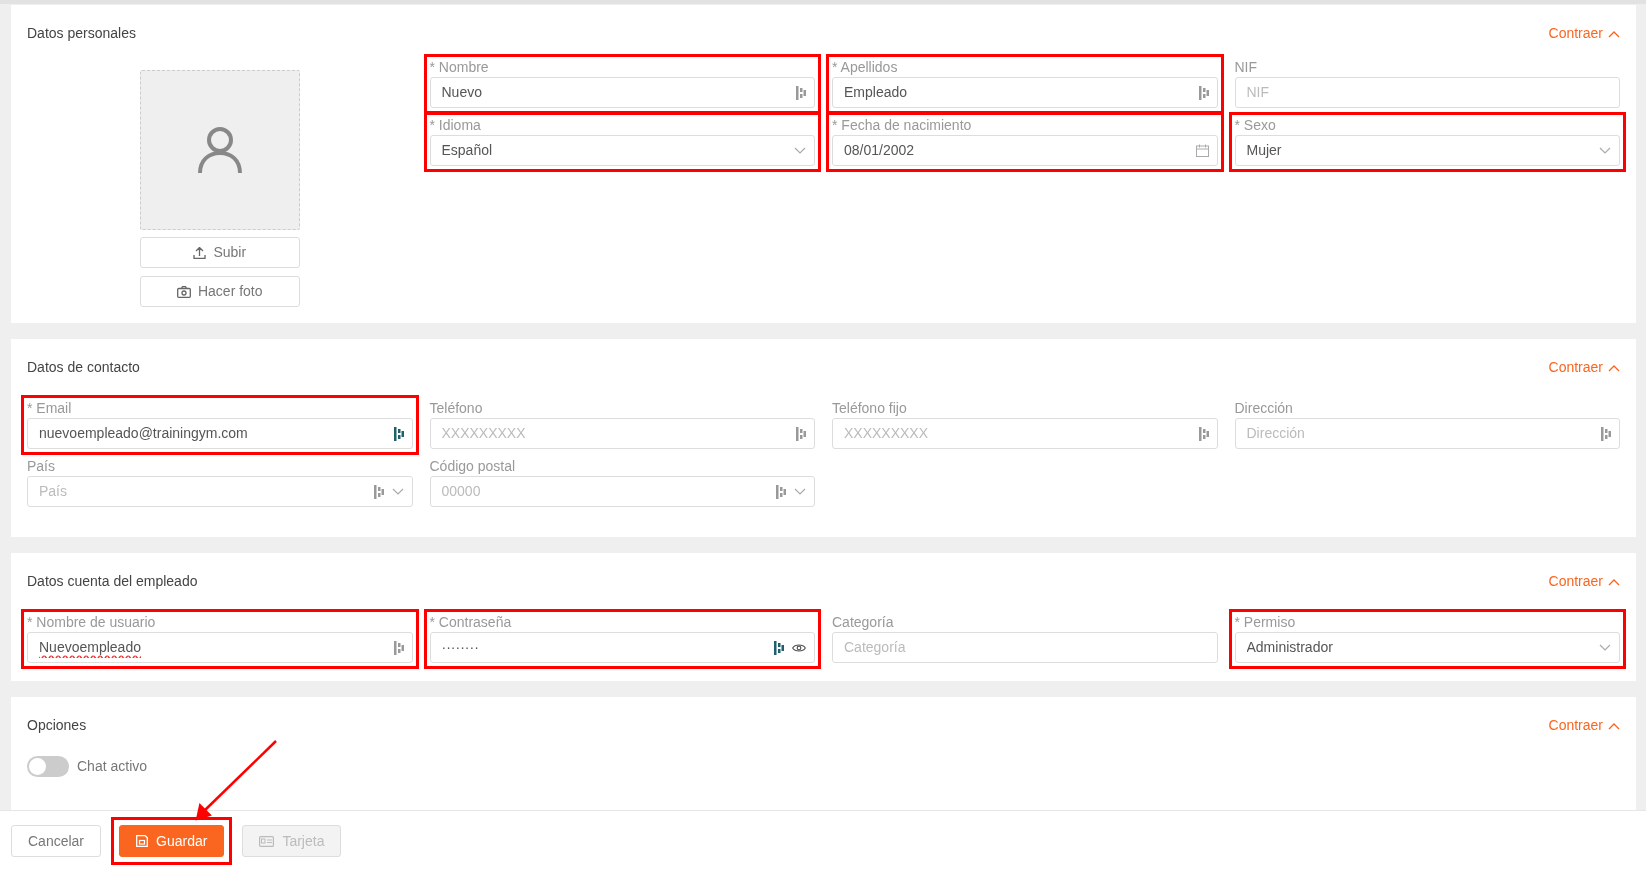 The height and width of the screenshot is (871, 1646). Describe the element at coordinates (459, 67) in the screenshot. I see `field-label: * Nombre` at that location.